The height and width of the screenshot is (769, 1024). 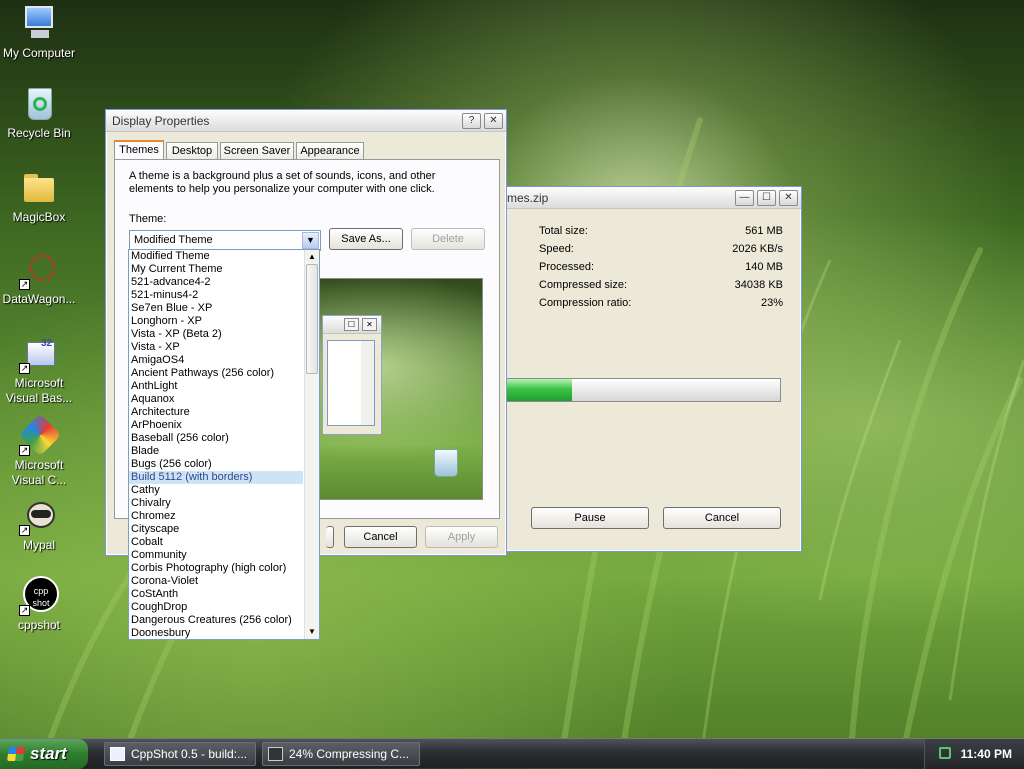 What do you see at coordinates (744, 197) in the screenshot?
I see `minimize-button: —` at bounding box center [744, 197].